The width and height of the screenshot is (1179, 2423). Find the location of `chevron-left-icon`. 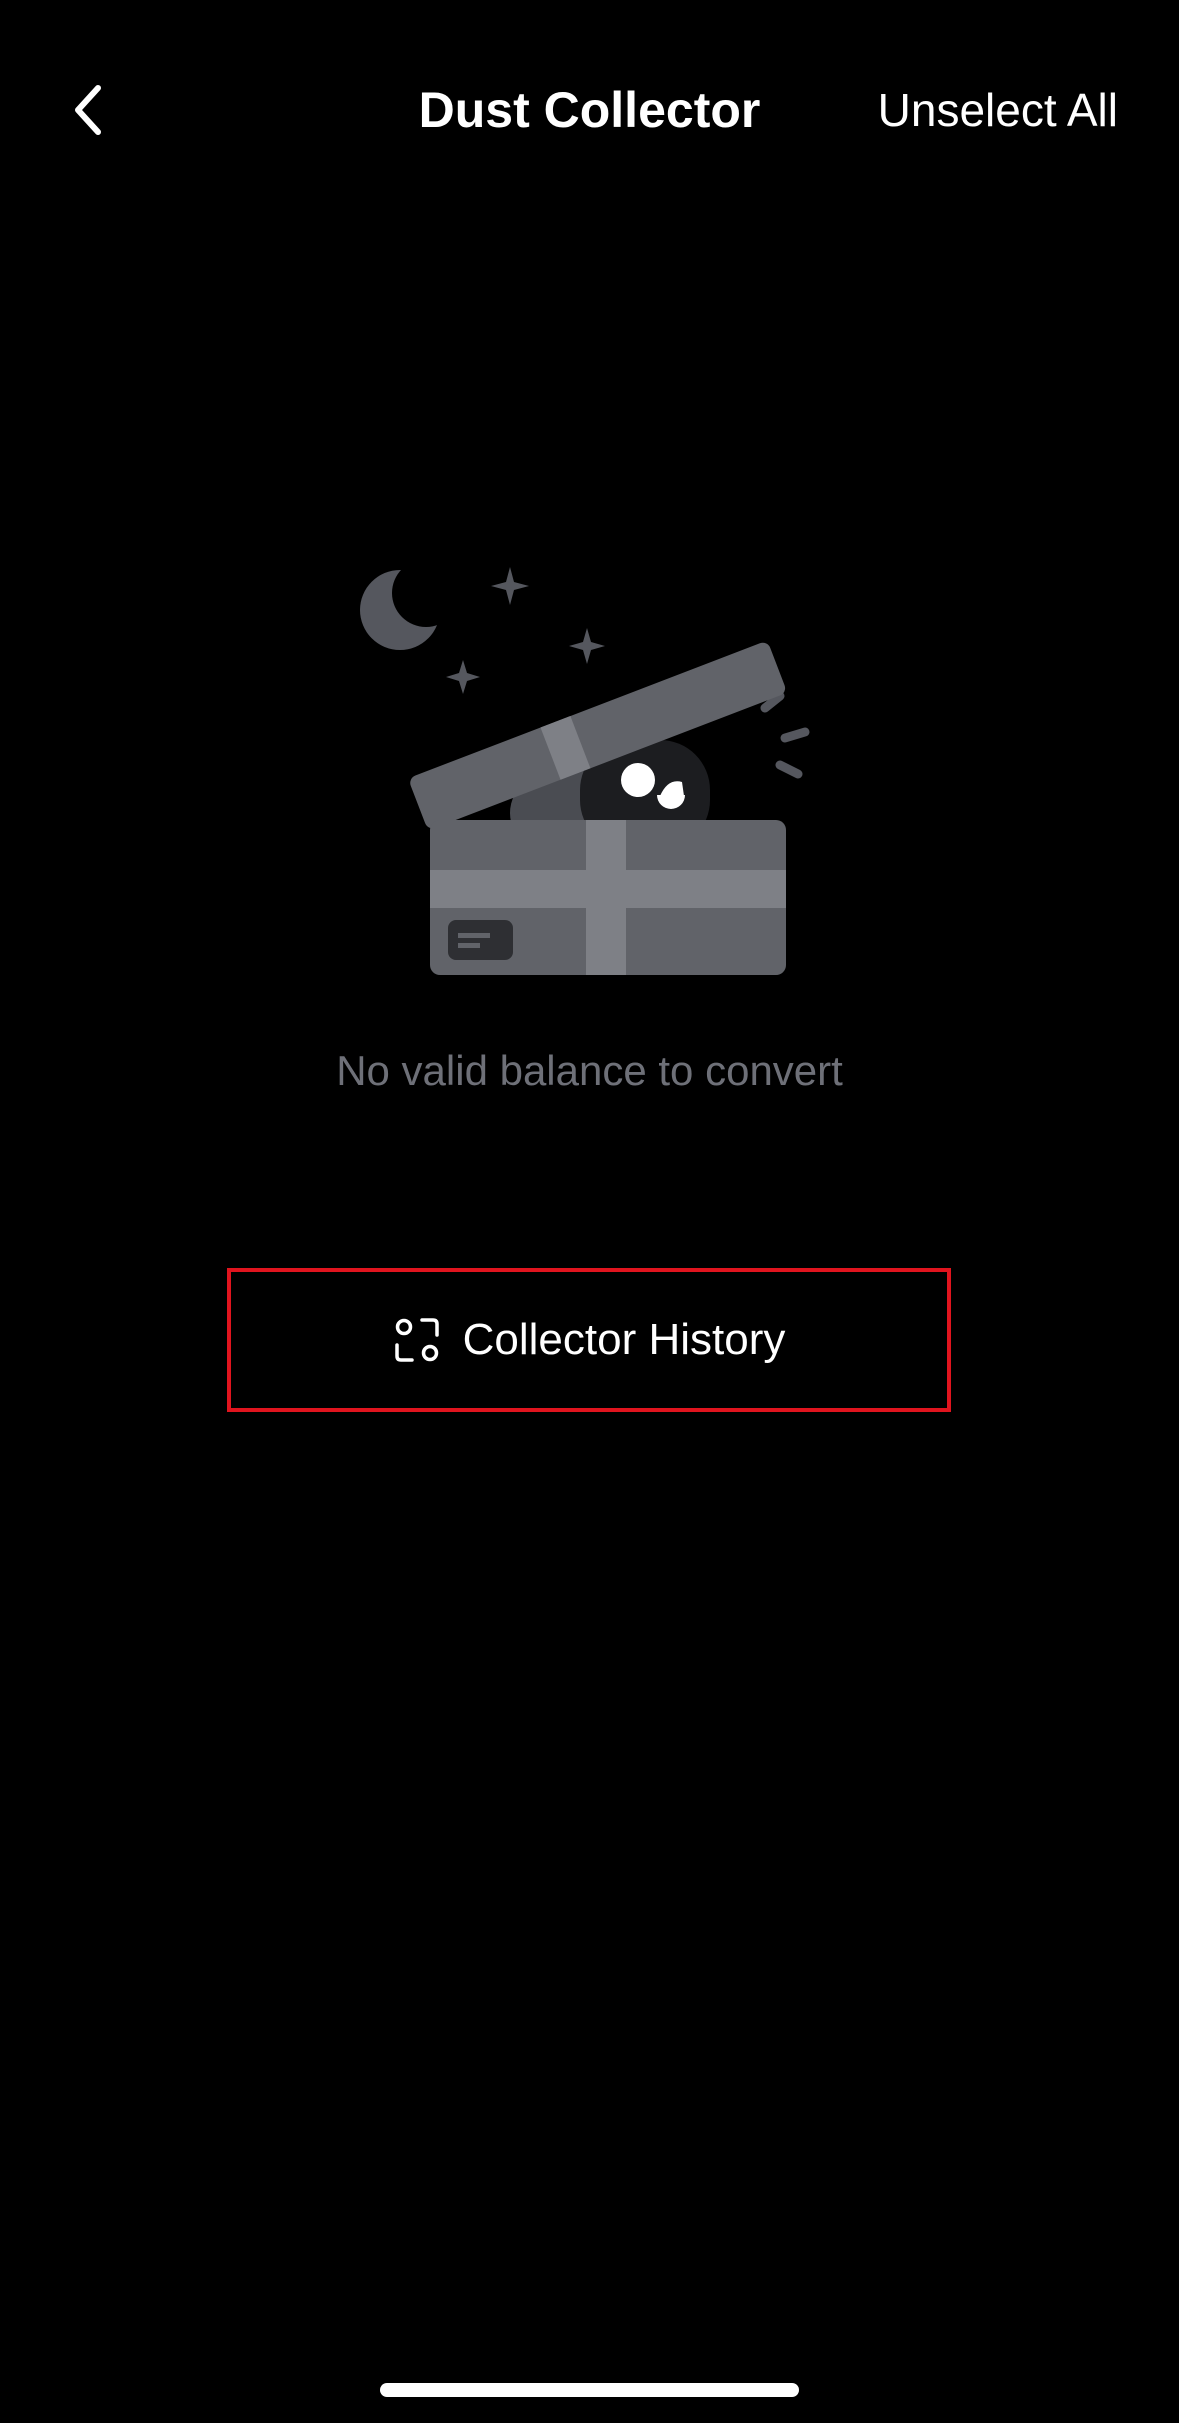

chevron-left-icon is located at coordinates (88, 110).